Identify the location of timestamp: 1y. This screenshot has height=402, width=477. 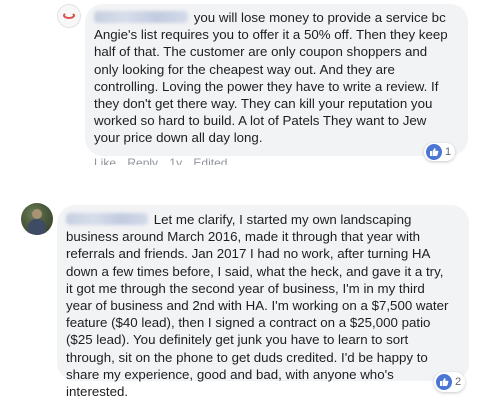
(175, 160).